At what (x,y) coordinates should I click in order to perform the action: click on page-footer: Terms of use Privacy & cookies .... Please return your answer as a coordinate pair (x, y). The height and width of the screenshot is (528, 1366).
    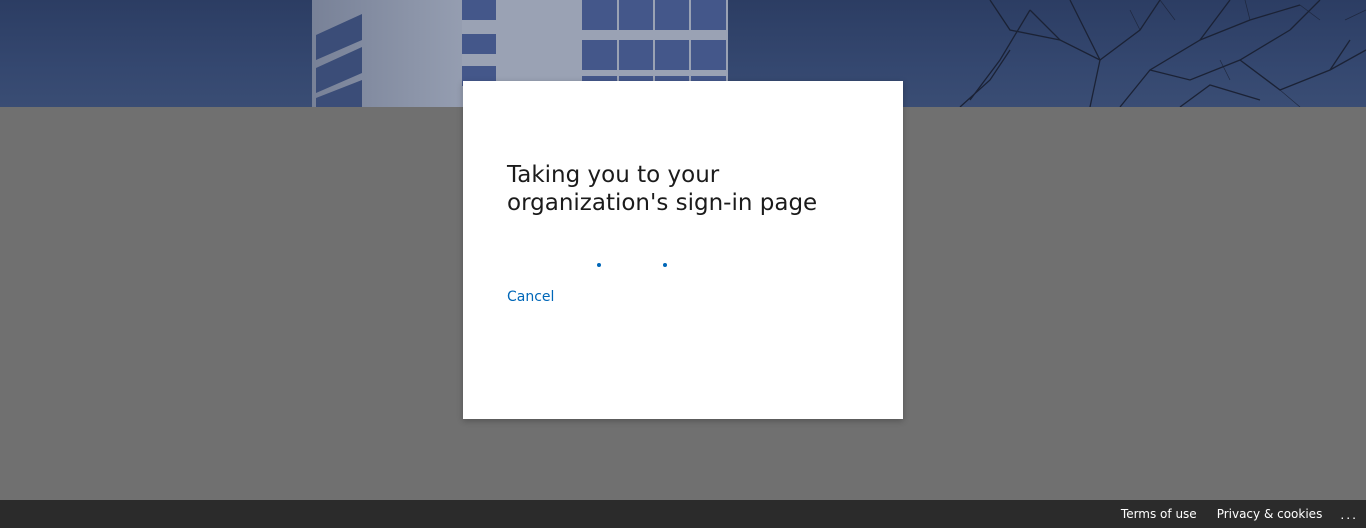
    Looking at the image, I should click on (683, 514).